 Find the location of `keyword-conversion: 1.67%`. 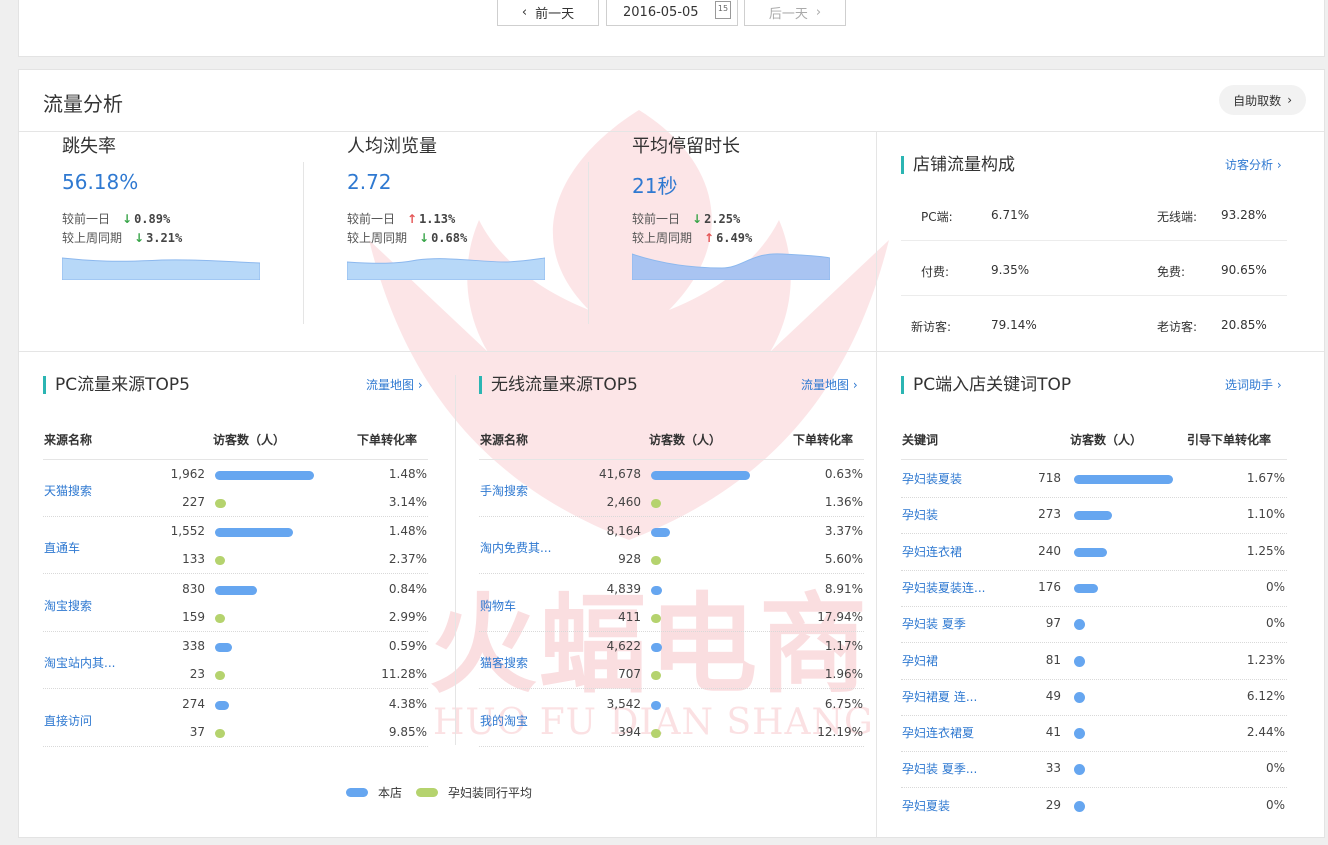

keyword-conversion: 1.67% is located at coordinates (1265, 478).